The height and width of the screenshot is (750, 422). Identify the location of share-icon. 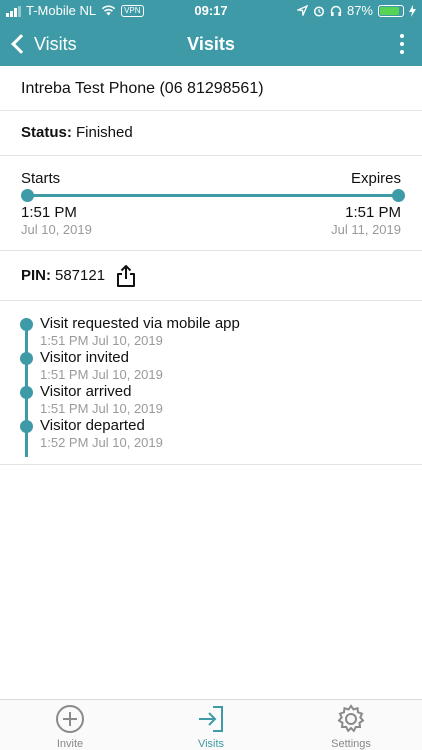
(126, 276).